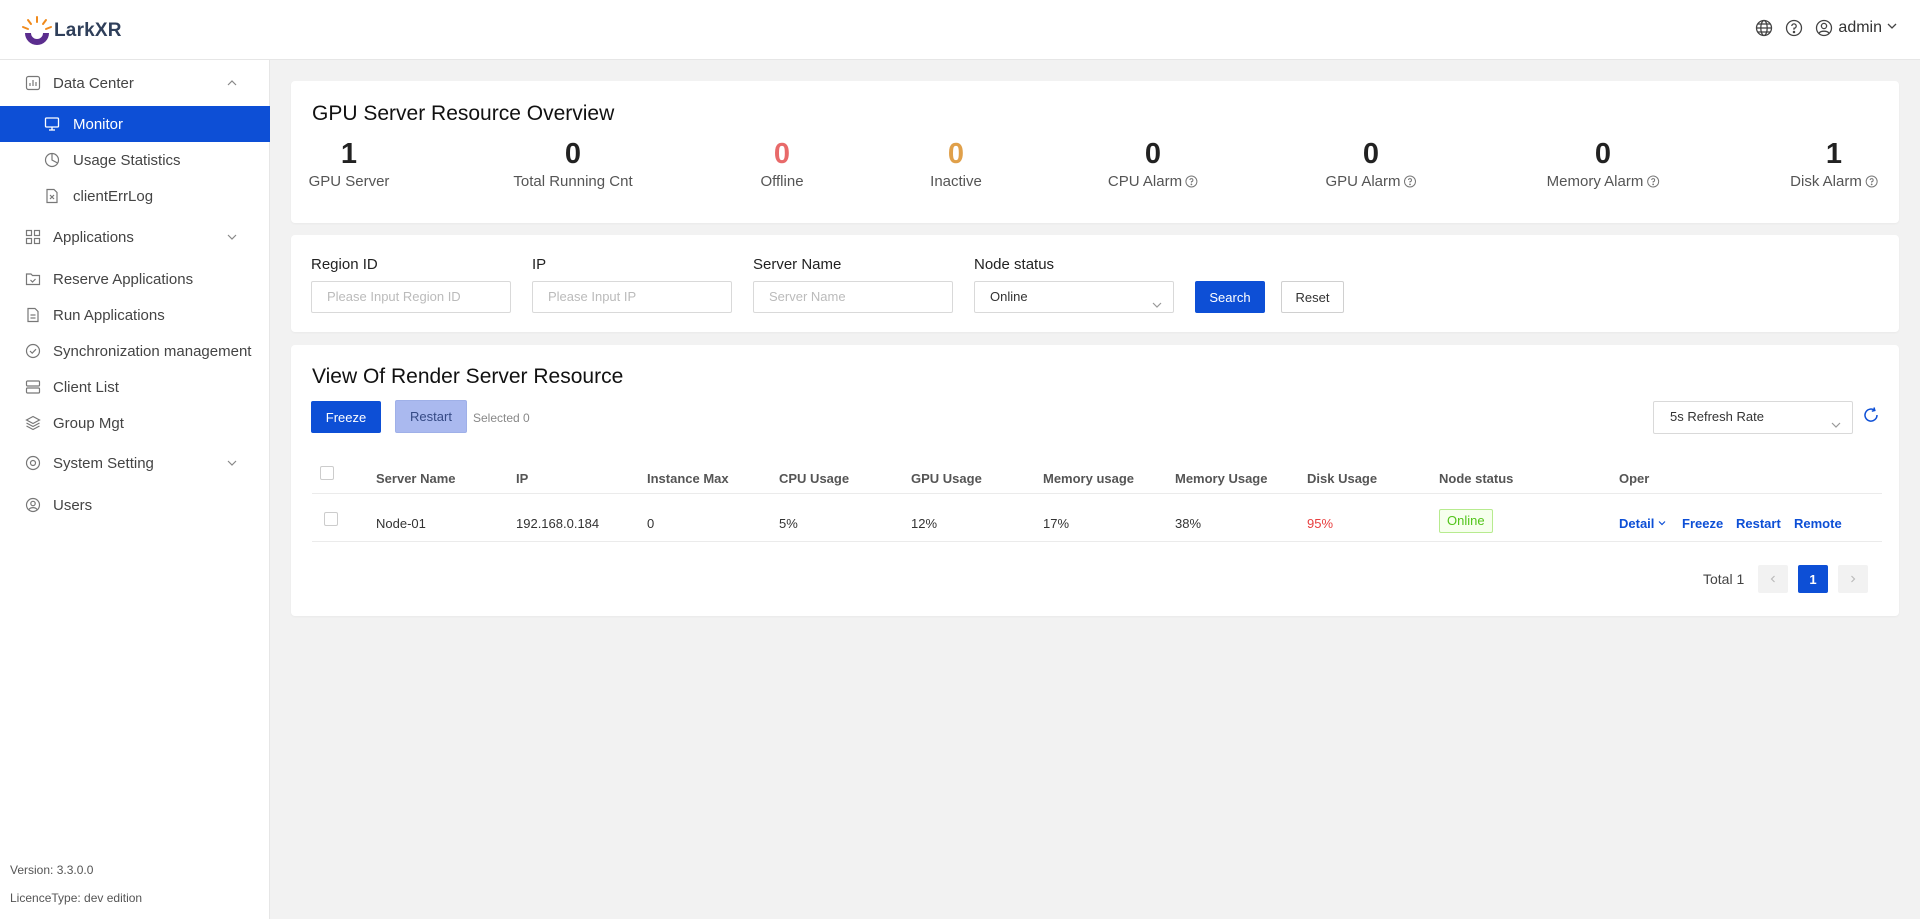 The width and height of the screenshot is (1920, 919). What do you see at coordinates (814, 478) in the screenshot?
I see `column-header: CPU Usage` at bounding box center [814, 478].